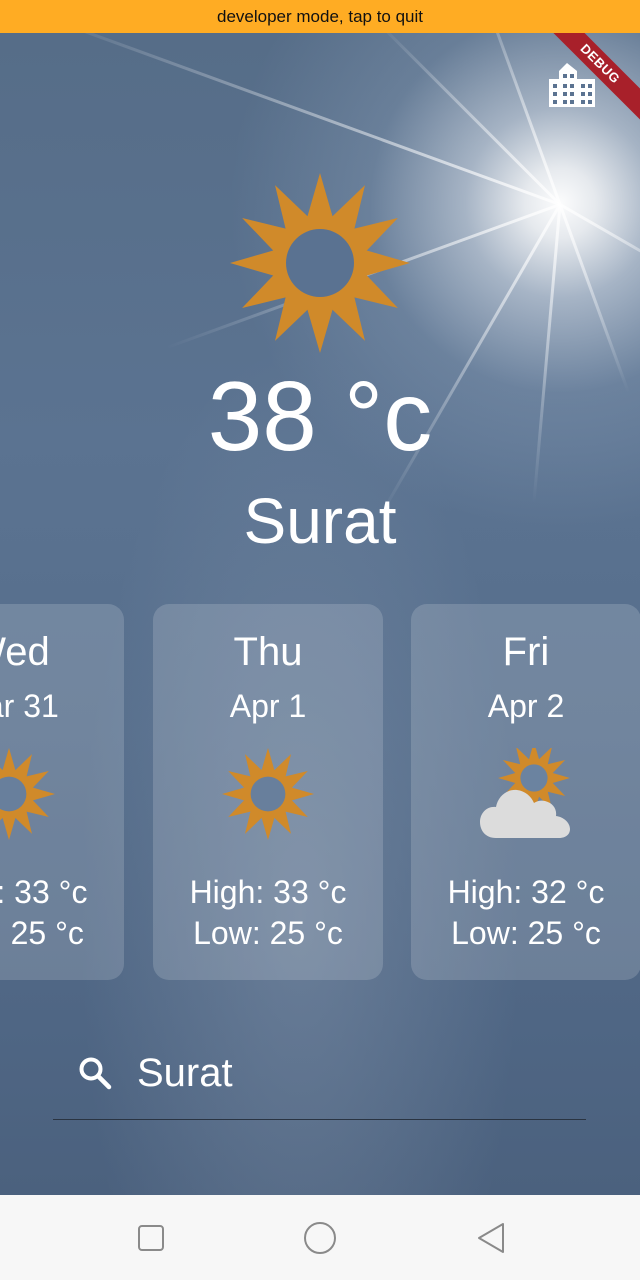 The width and height of the screenshot is (640, 1280). I want to click on forecast-day: Thu, so click(268, 652).